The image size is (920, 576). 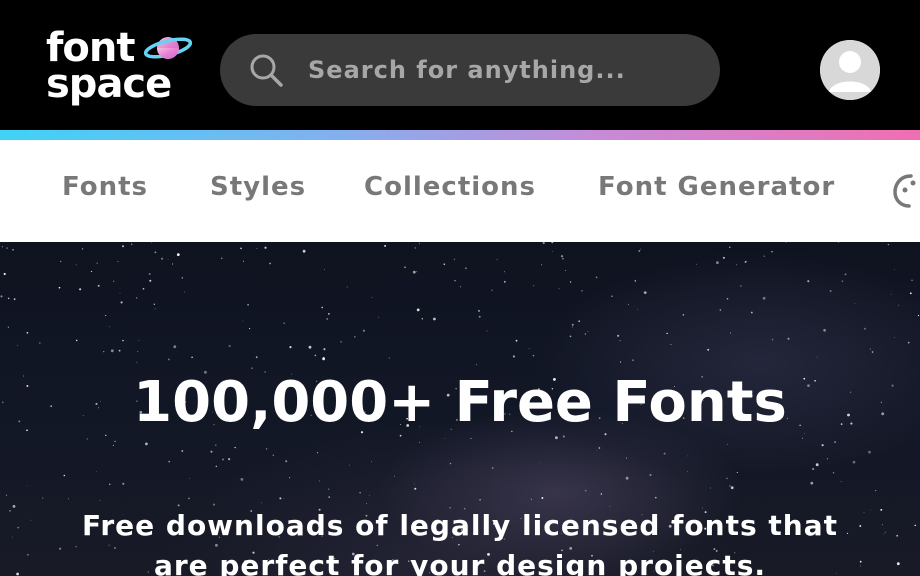 What do you see at coordinates (906, 191) in the screenshot?
I see `more-icon` at bounding box center [906, 191].